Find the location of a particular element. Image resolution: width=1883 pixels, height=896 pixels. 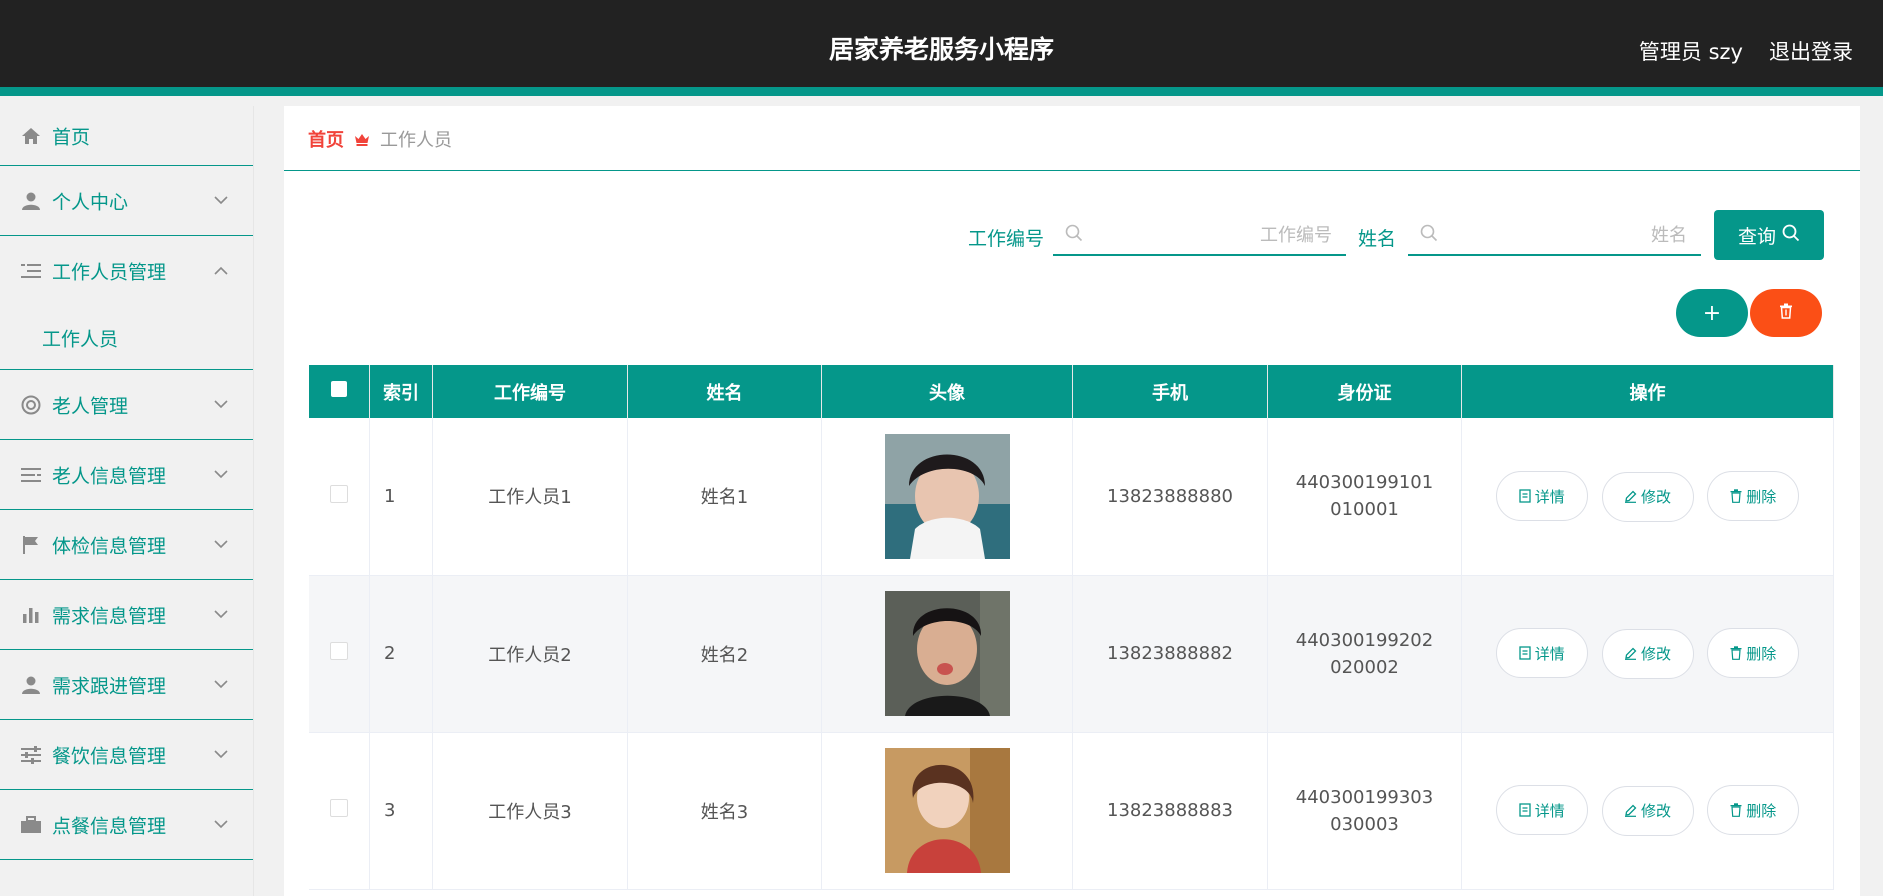

idcard-value: 440300199101010001 is located at coordinates (1364, 496).